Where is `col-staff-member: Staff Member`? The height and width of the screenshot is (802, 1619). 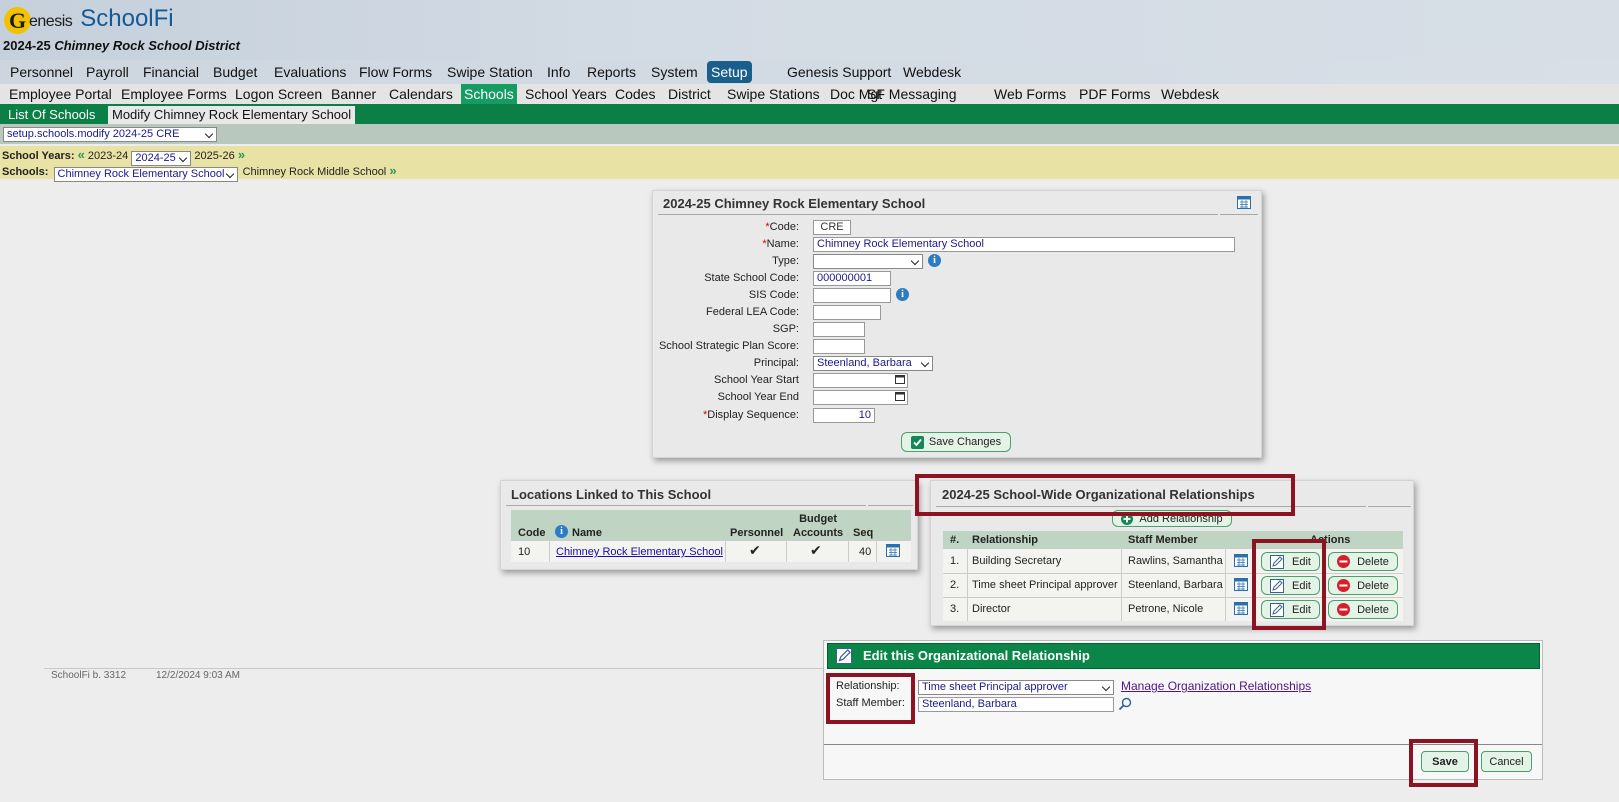 col-staff-member: Staff Member is located at coordinates (1163, 540).